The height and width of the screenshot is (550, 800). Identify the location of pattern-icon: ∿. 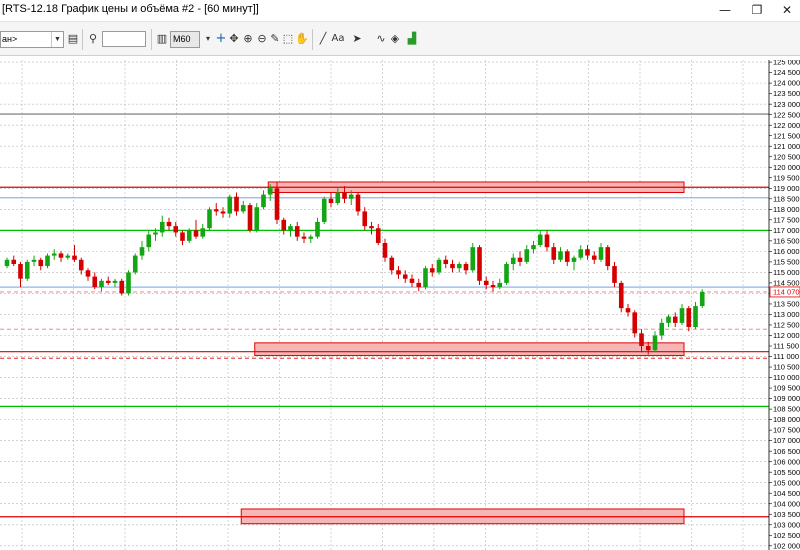
(381, 39).